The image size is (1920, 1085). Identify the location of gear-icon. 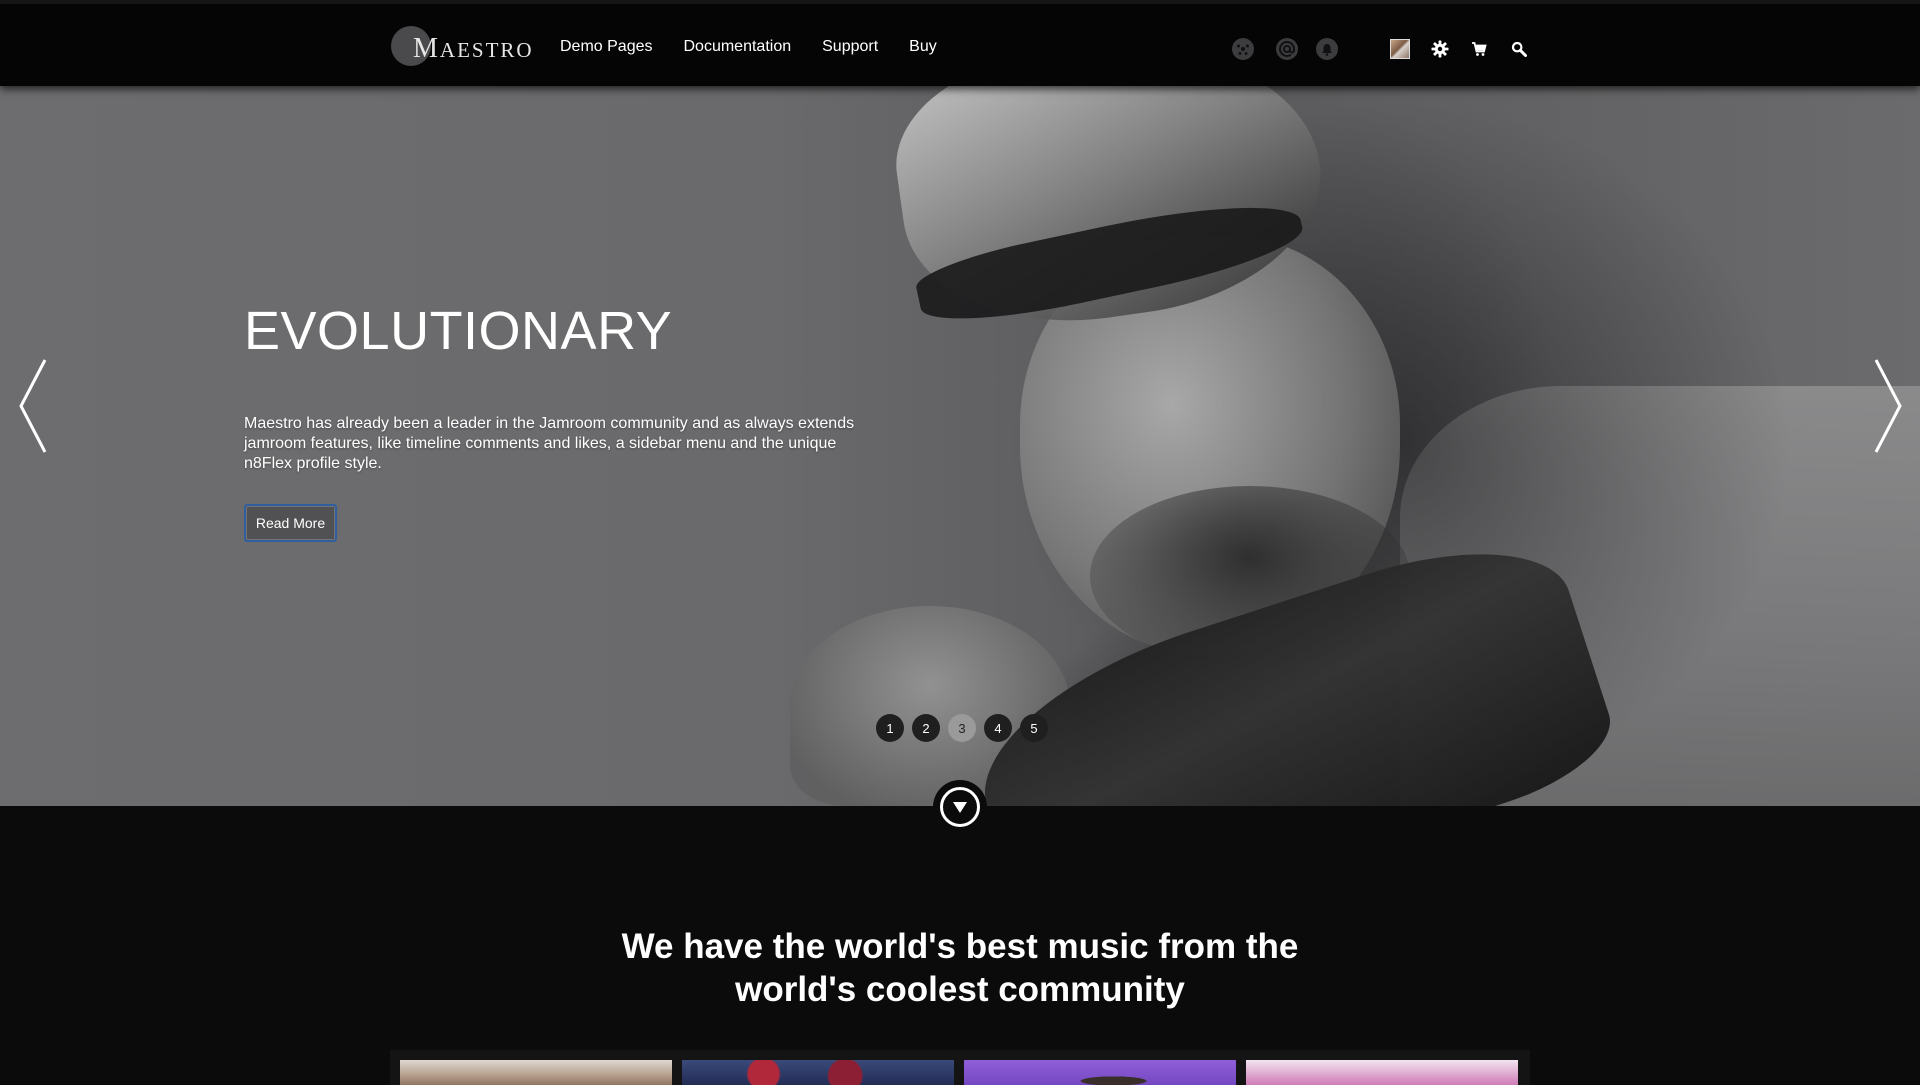
(1440, 49).